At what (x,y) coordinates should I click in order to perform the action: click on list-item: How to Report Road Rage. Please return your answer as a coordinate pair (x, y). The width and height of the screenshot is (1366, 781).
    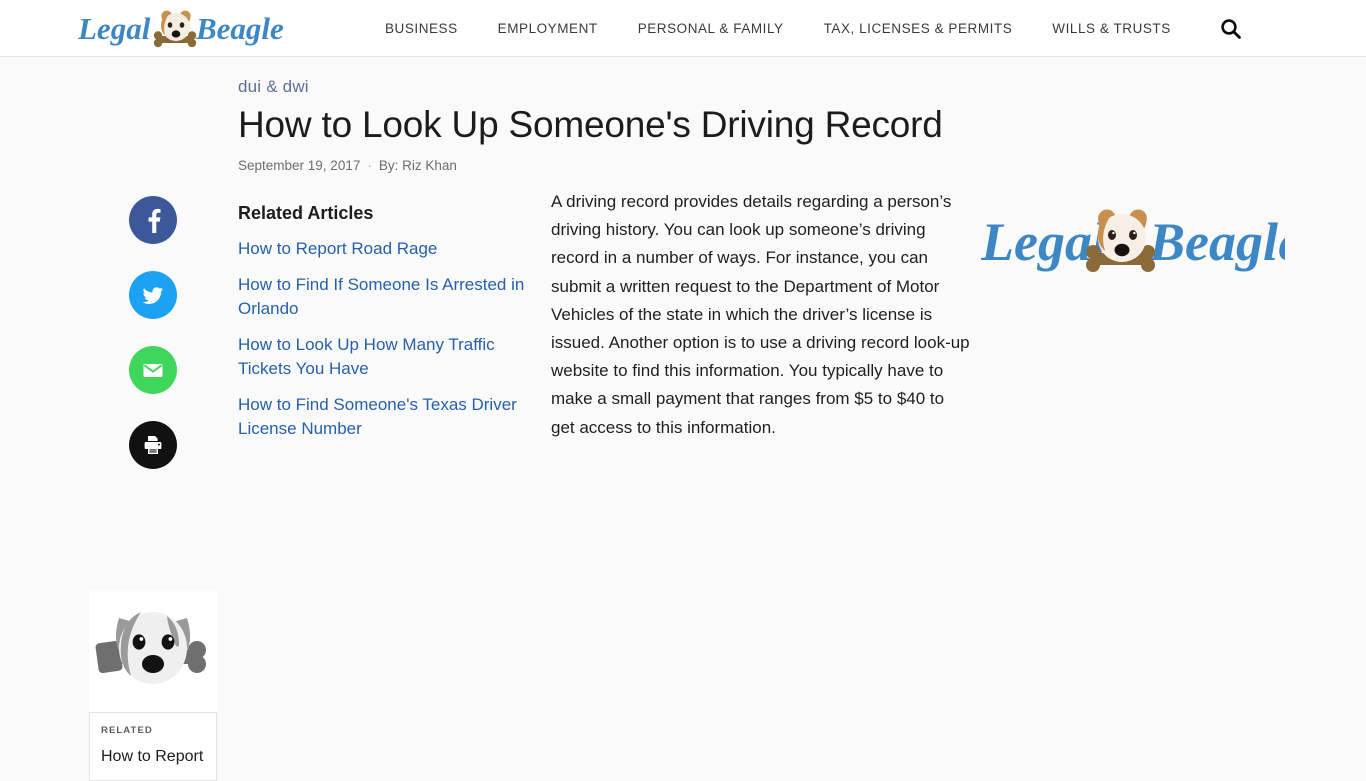
    Looking at the image, I should click on (384, 249).